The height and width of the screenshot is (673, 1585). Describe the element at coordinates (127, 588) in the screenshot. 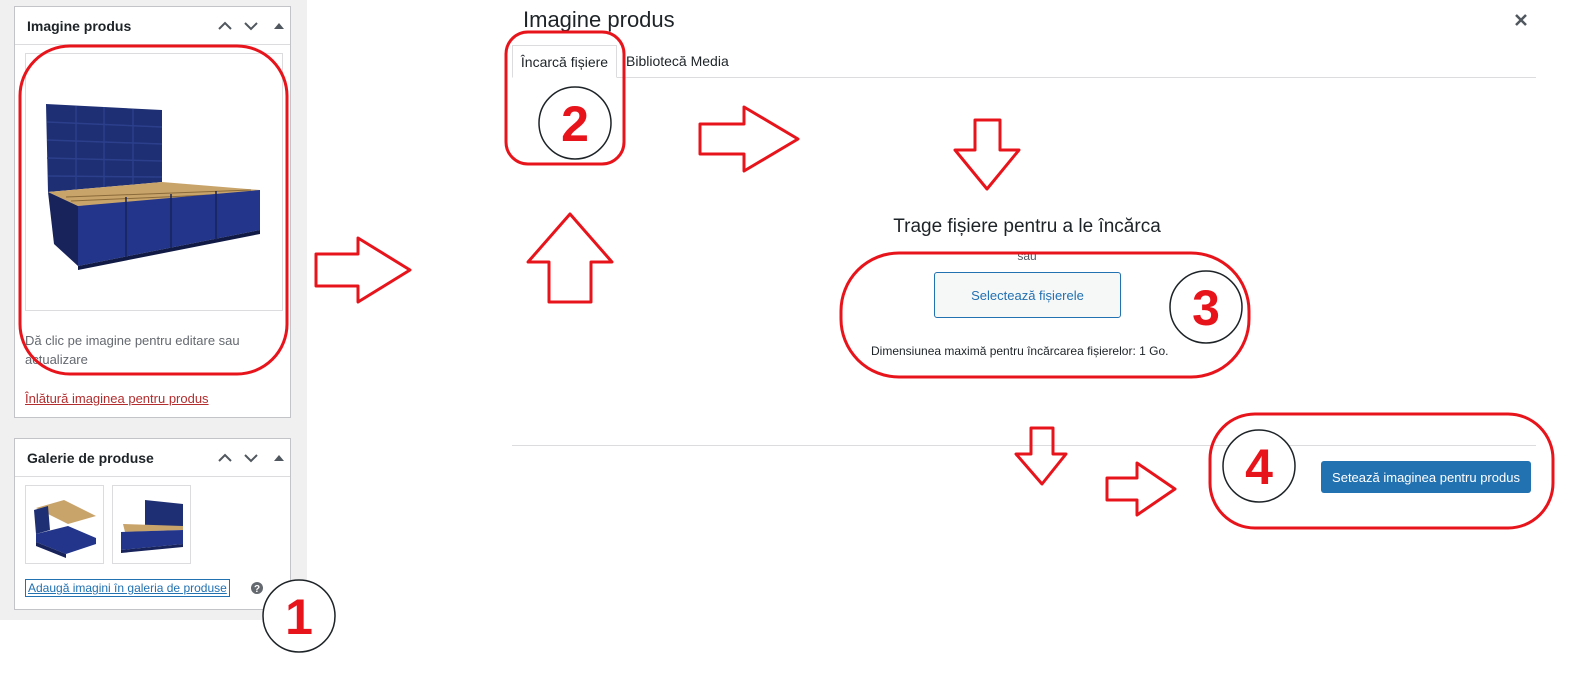

I see `add-gallery-images-link: Adaugă imagini în galeria de produse` at that location.